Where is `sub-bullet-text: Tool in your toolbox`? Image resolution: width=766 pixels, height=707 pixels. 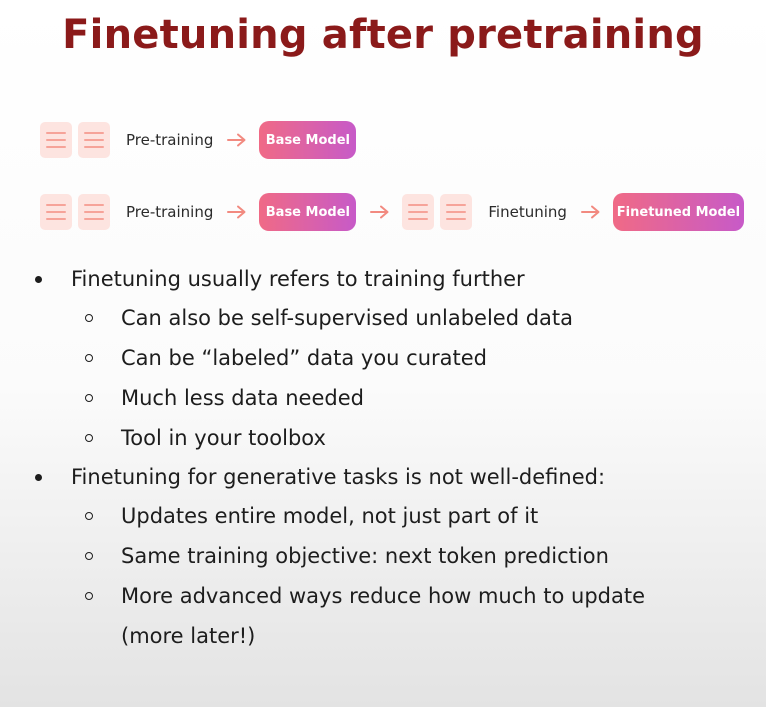 sub-bullet-text: Tool in your toolbox is located at coordinates (223, 438).